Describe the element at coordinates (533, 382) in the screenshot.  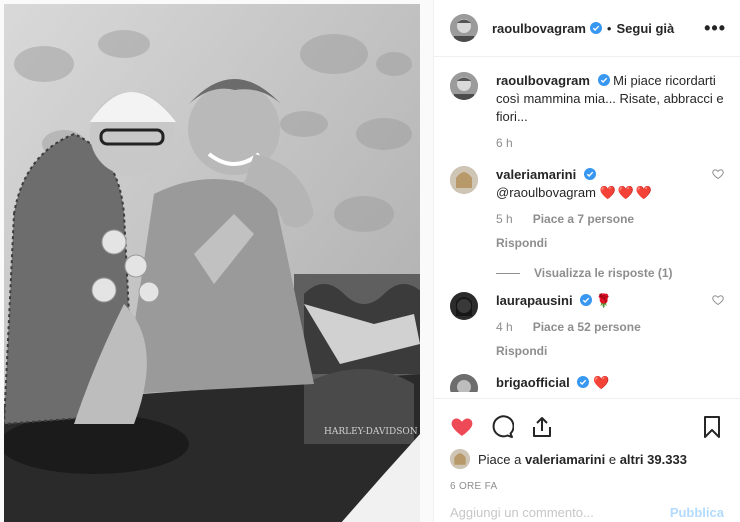
I see `comment-username: brigaofficial` at that location.